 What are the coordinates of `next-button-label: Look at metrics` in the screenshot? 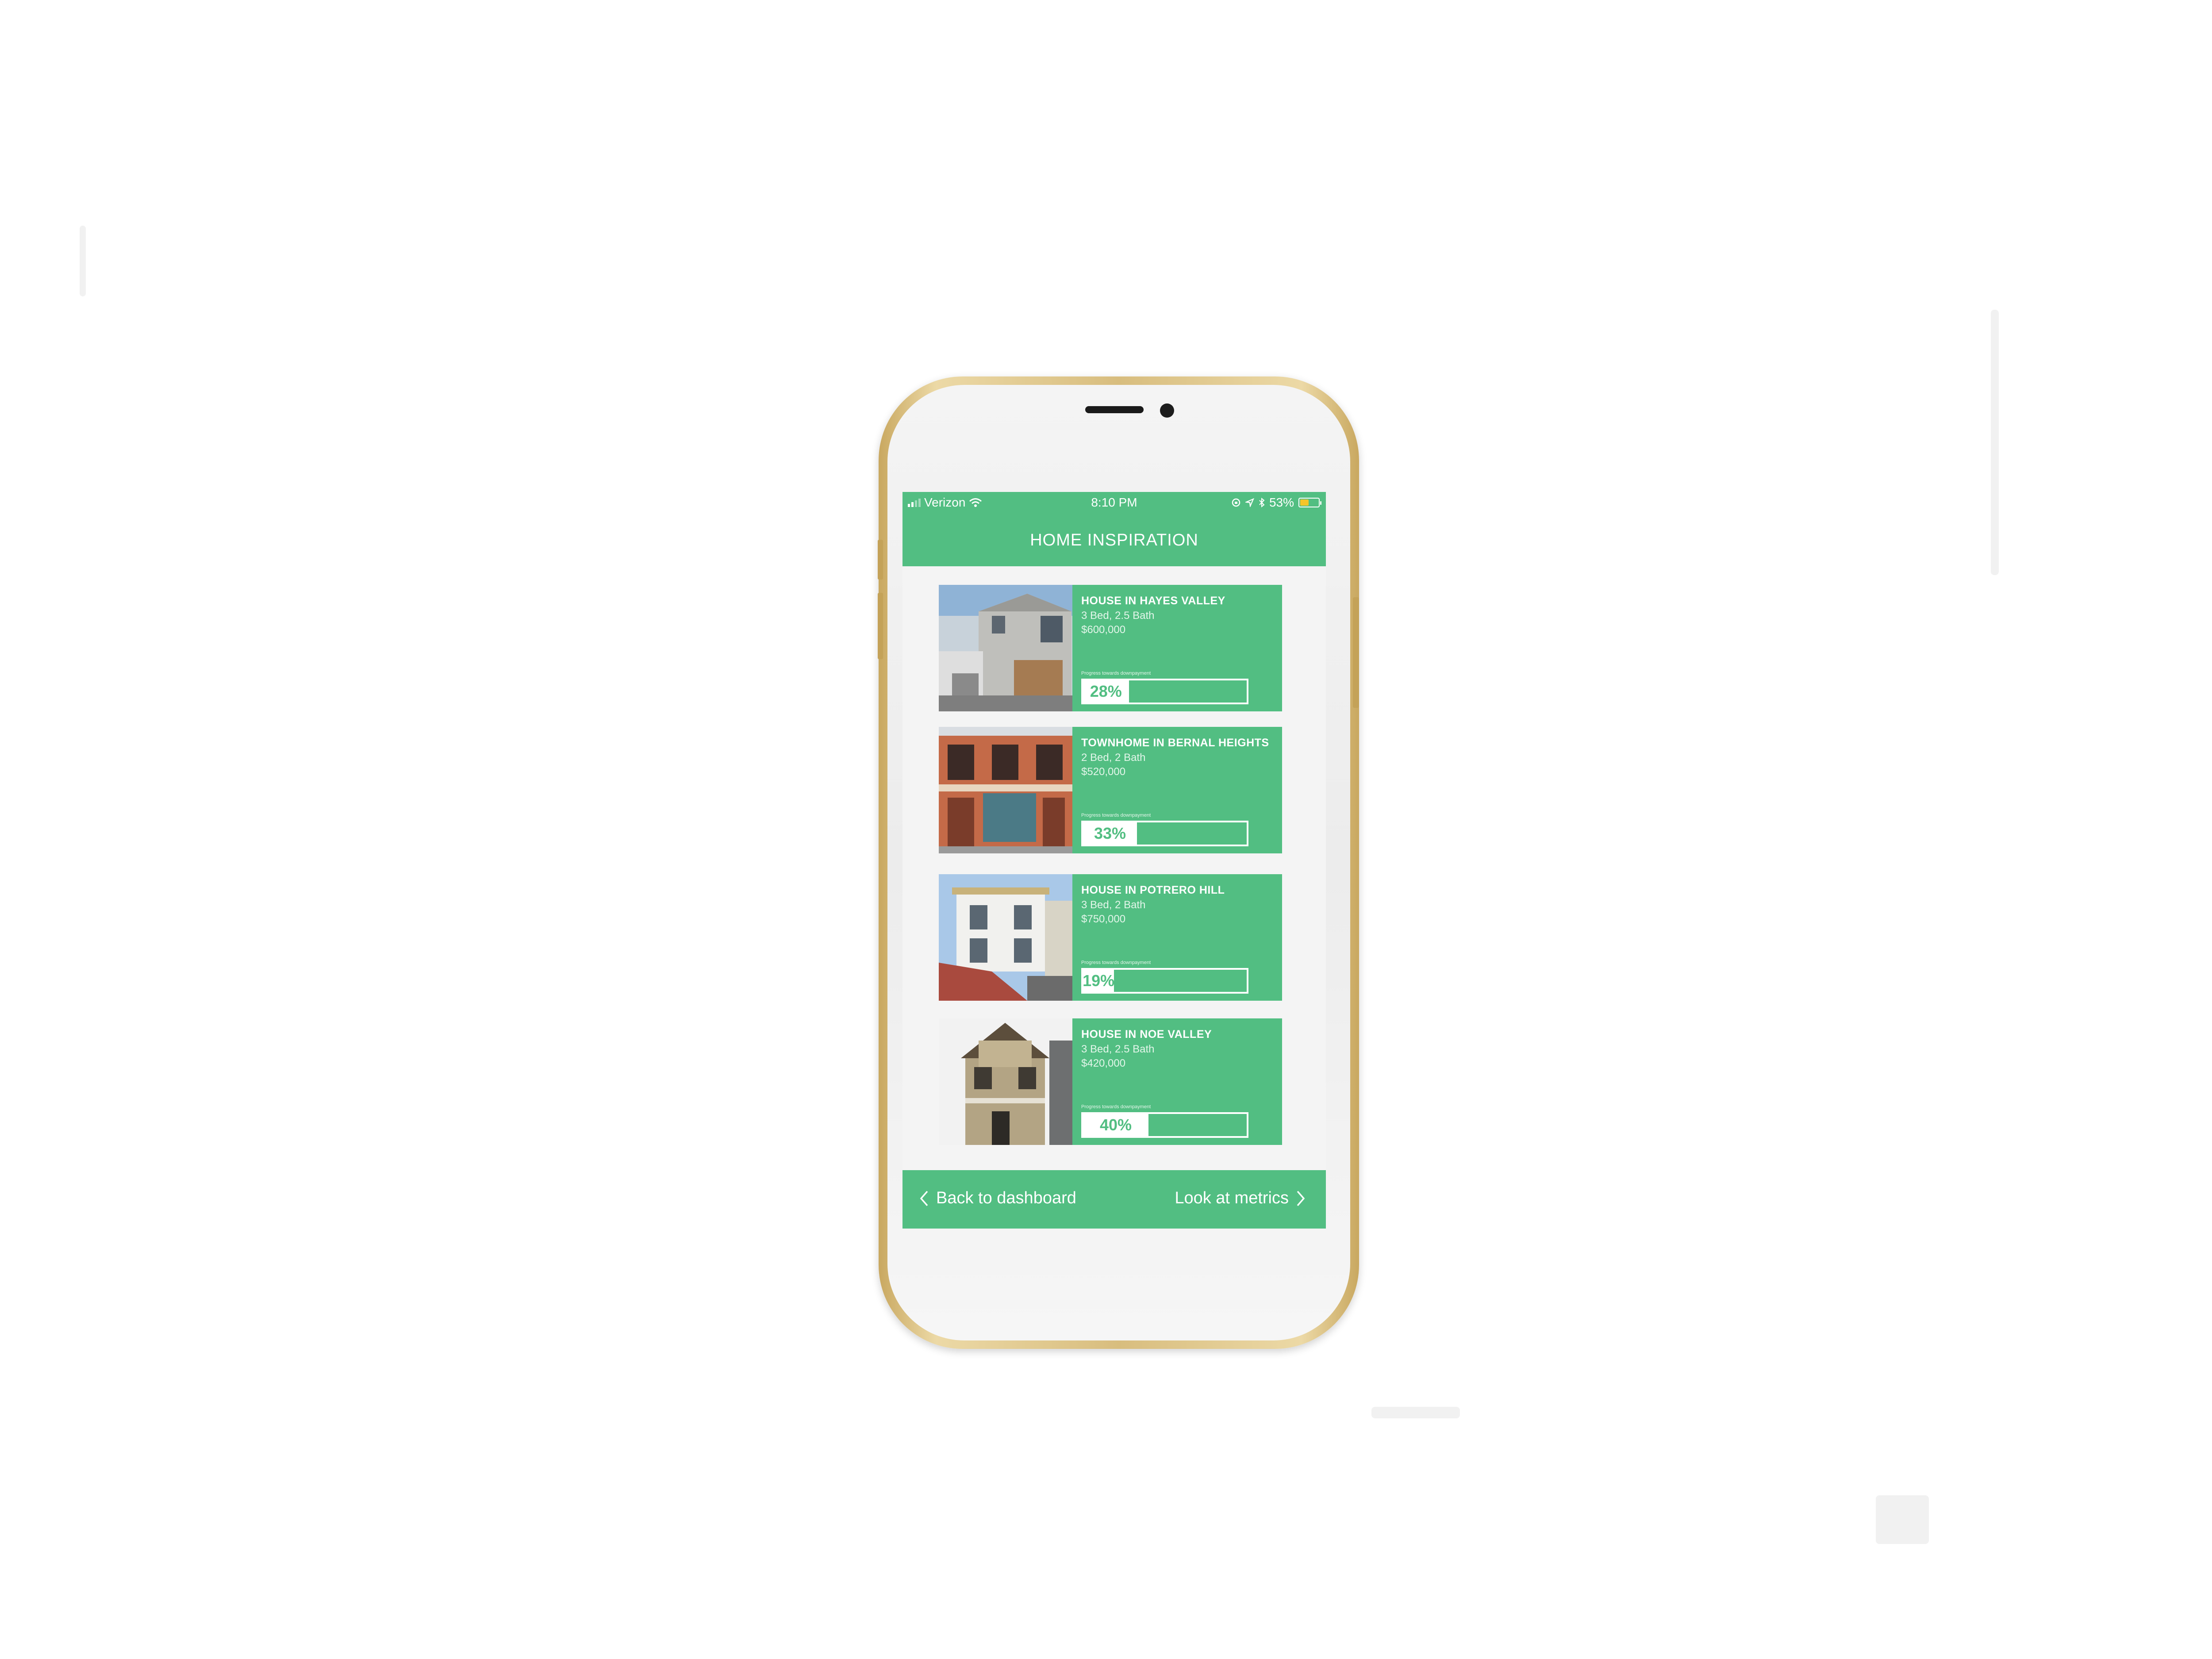 It's located at (1232, 1198).